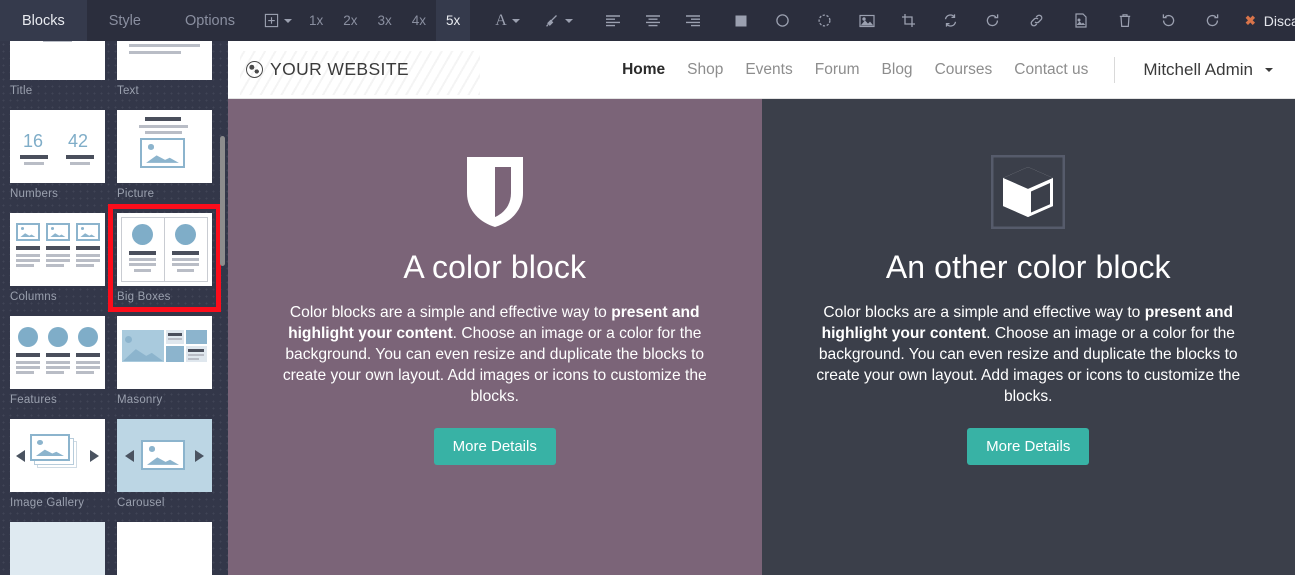 The width and height of the screenshot is (1295, 575). What do you see at coordinates (1250, 20) in the screenshot?
I see `cross-icon: ✖` at bounding box center [1250, 20].